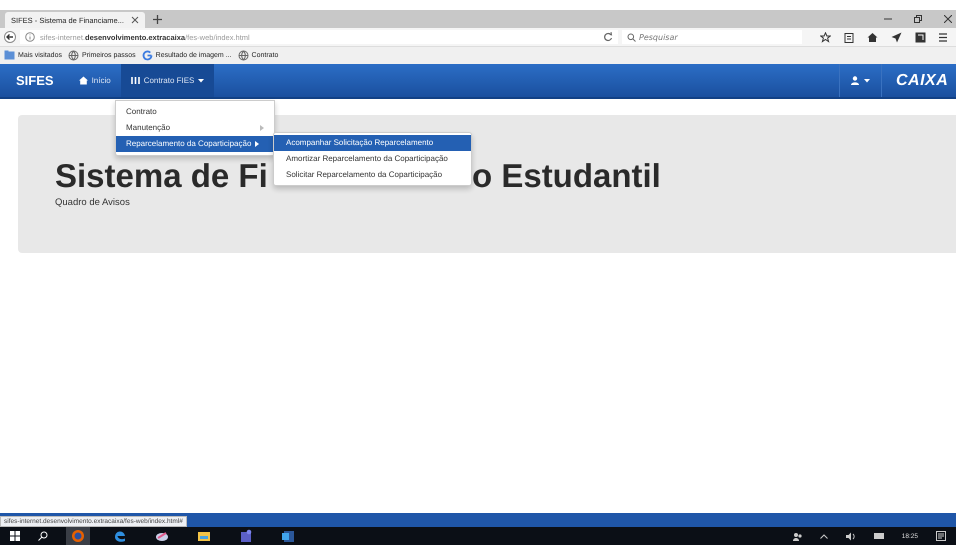 This screenshot has height=545, width=956. I want to click on firefox-app-icon, so click(78, 536).